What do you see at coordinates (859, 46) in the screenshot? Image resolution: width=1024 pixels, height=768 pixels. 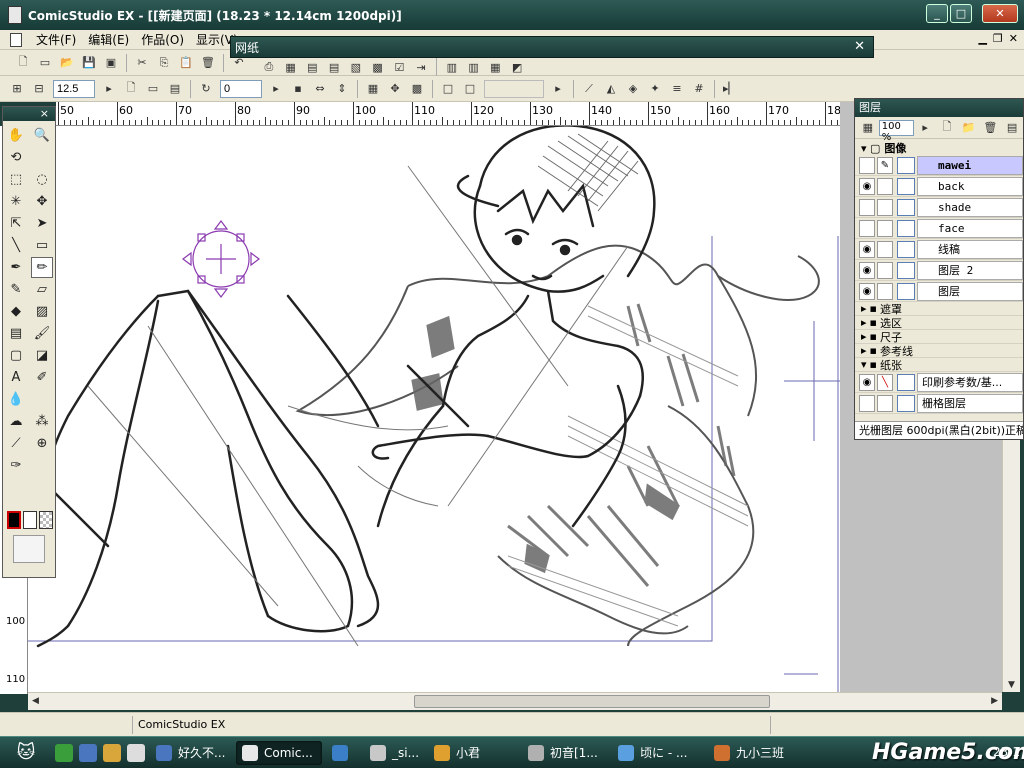 I see `tone-panel-close-icon: ✕` at bounding box center [859, 46].